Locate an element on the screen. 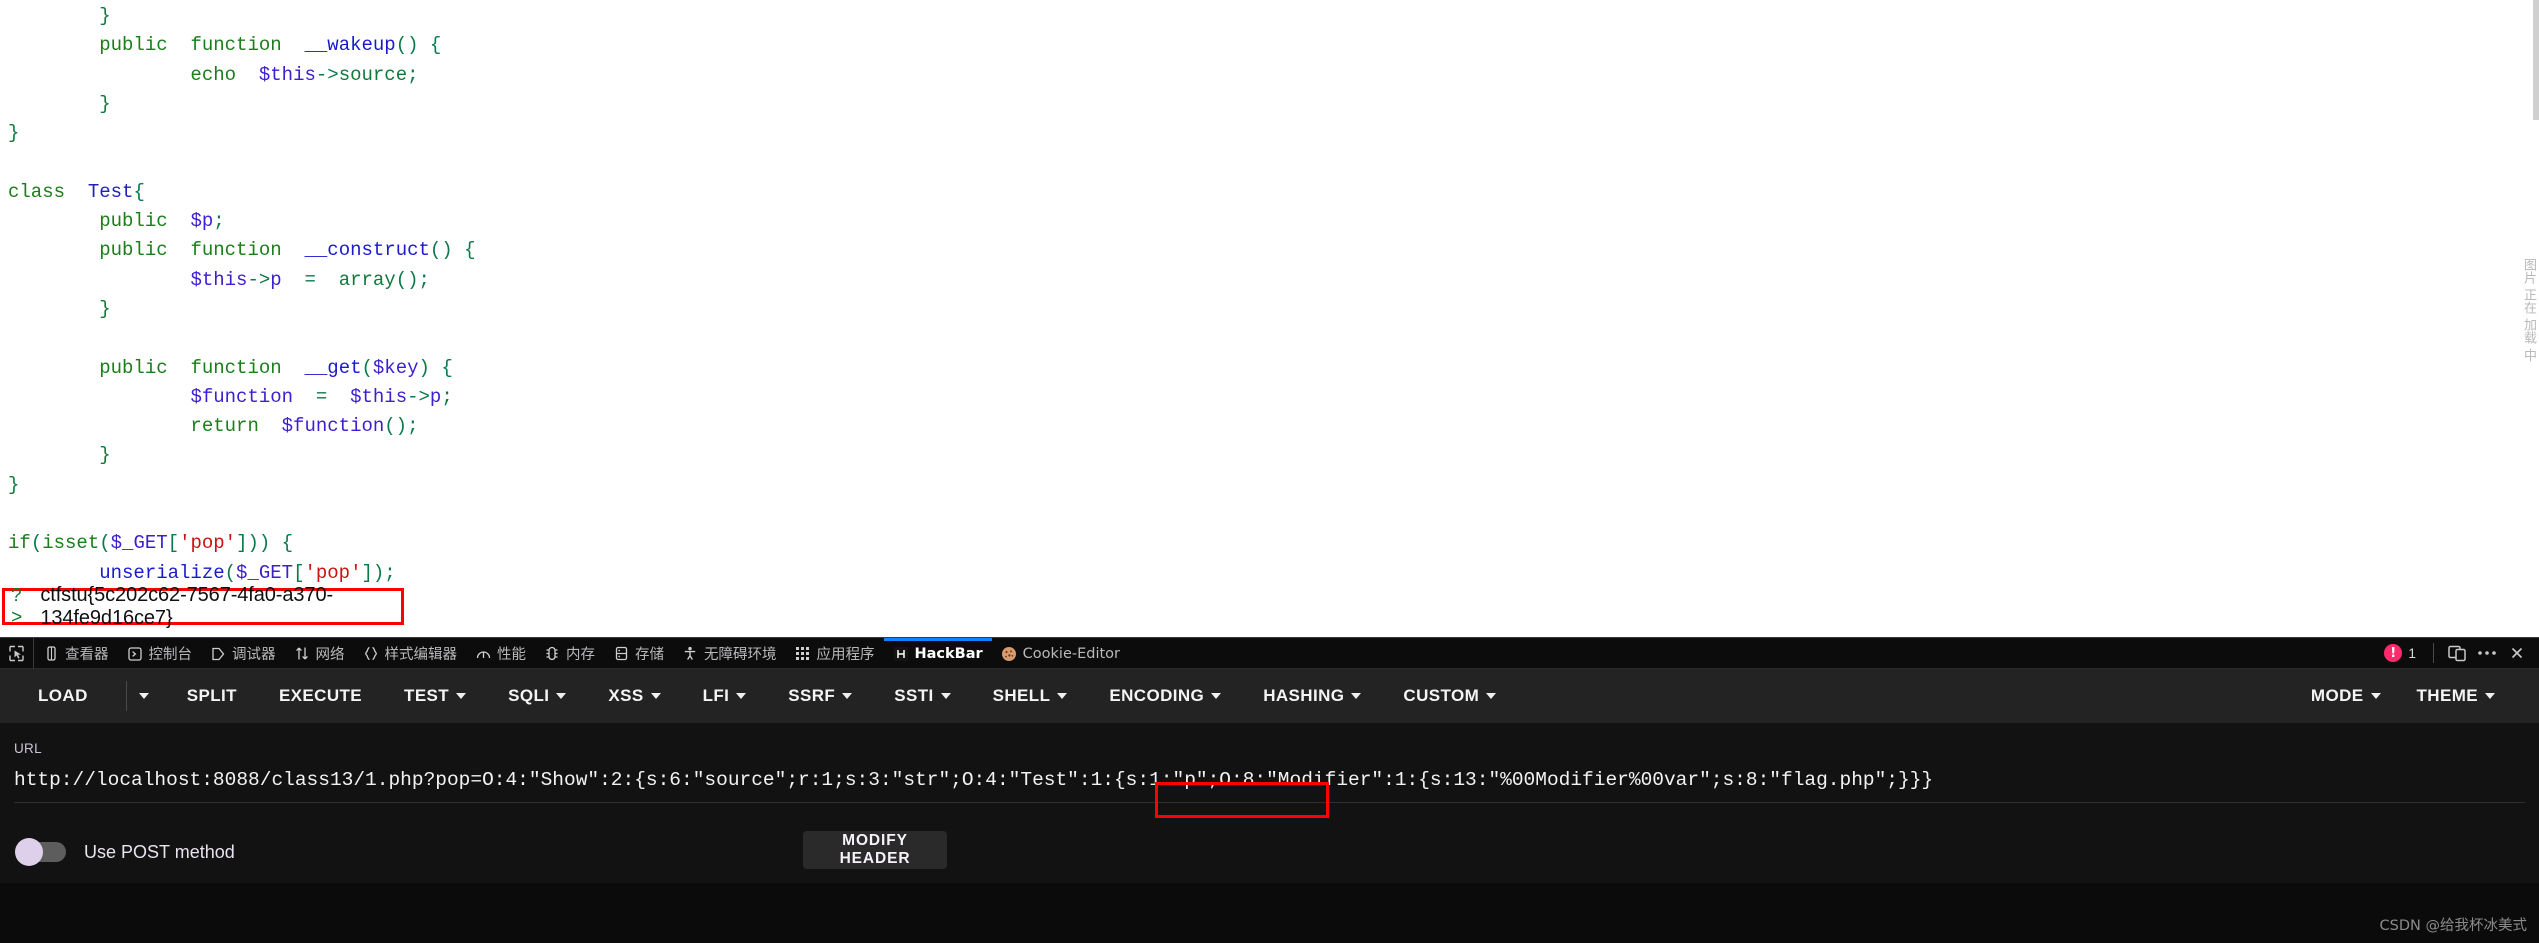 This screenshot has height=943, width=2539. tab-style-editor: 样式编辑器 is located at coordinates (410, 653).